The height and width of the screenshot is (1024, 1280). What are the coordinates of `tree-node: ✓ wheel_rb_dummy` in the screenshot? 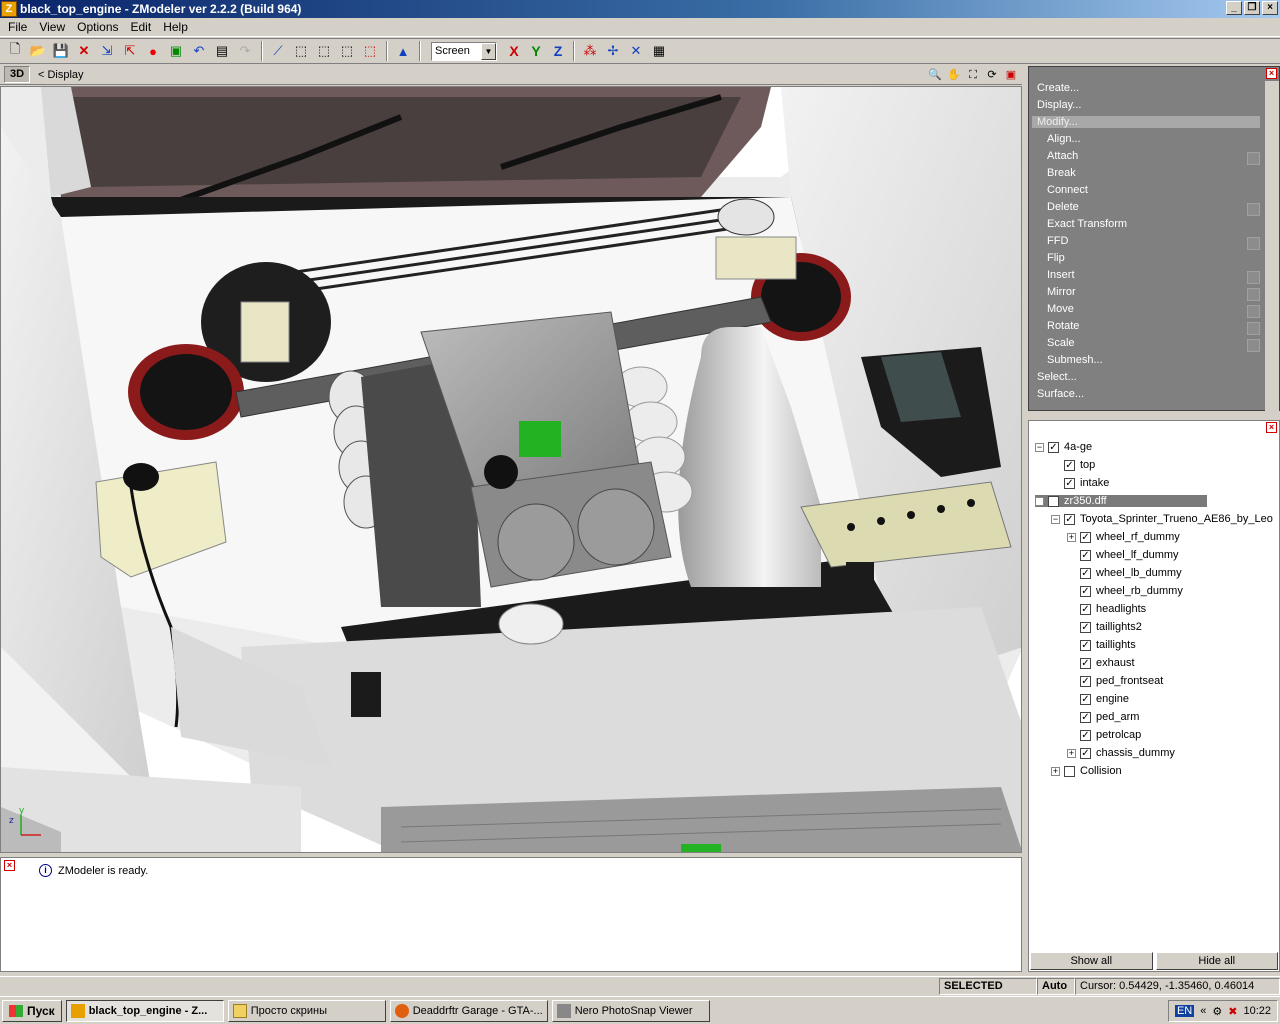 It's located at (1125, 591).